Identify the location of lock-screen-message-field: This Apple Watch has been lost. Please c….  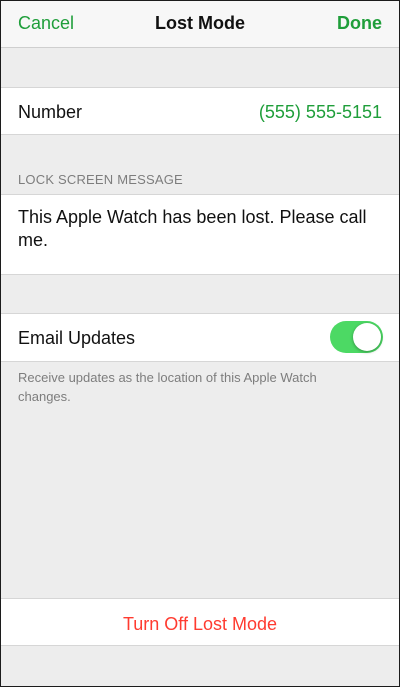
(200, 234).